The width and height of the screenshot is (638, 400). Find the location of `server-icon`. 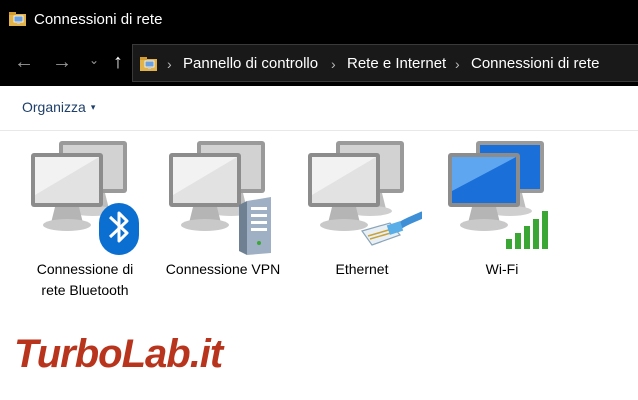

server-icon is located at coordinates (255, 226).